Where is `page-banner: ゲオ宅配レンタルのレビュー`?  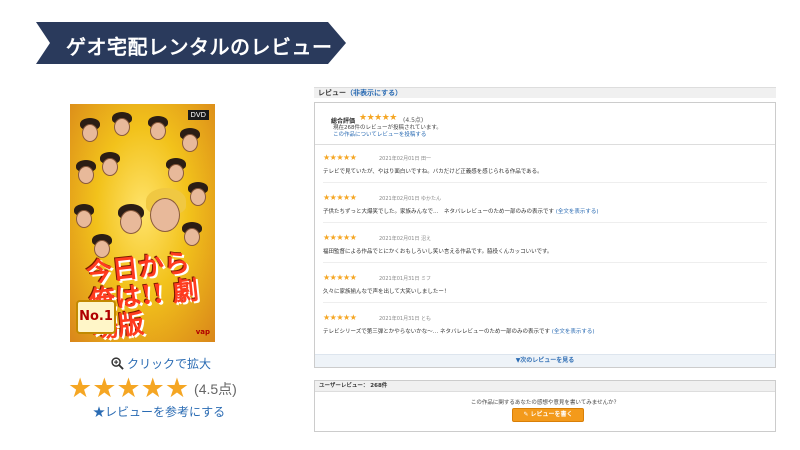
page-banner: ゲオ宅配レンタルのレビュー is located at coordinates (191, 43).